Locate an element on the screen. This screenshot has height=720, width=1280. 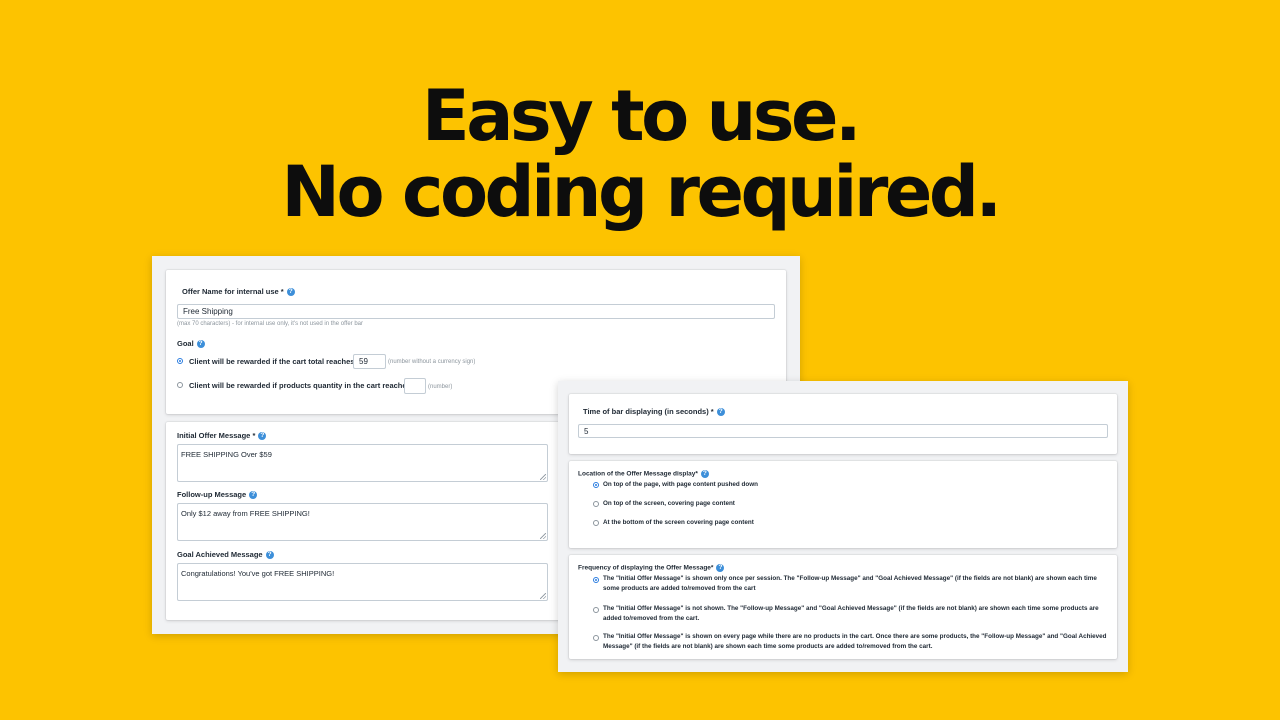
goal-achieved-label: Goal Achieved Message is located at coordinates (220, 554).